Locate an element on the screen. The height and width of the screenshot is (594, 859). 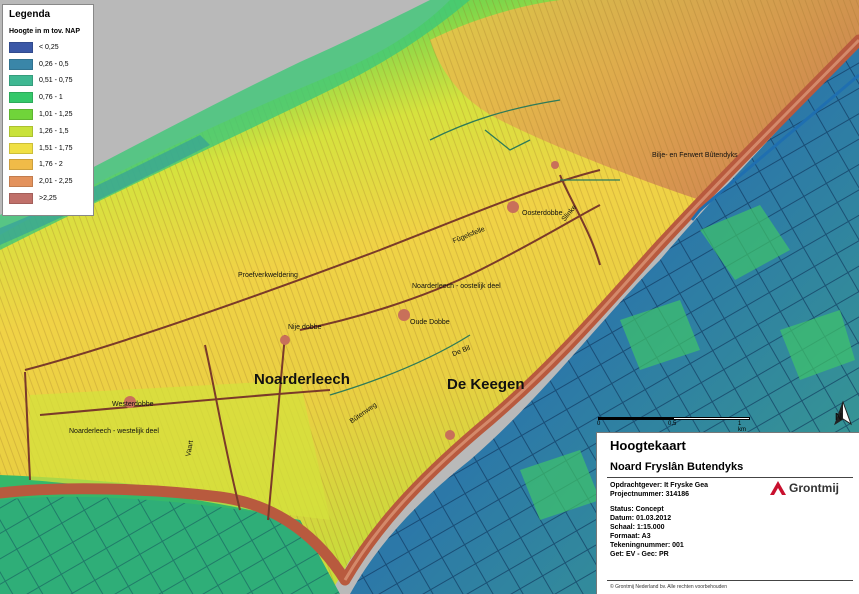
label-noarderleech-west: Noarderleech - westelijk deel is located at coordinates (114, 431).